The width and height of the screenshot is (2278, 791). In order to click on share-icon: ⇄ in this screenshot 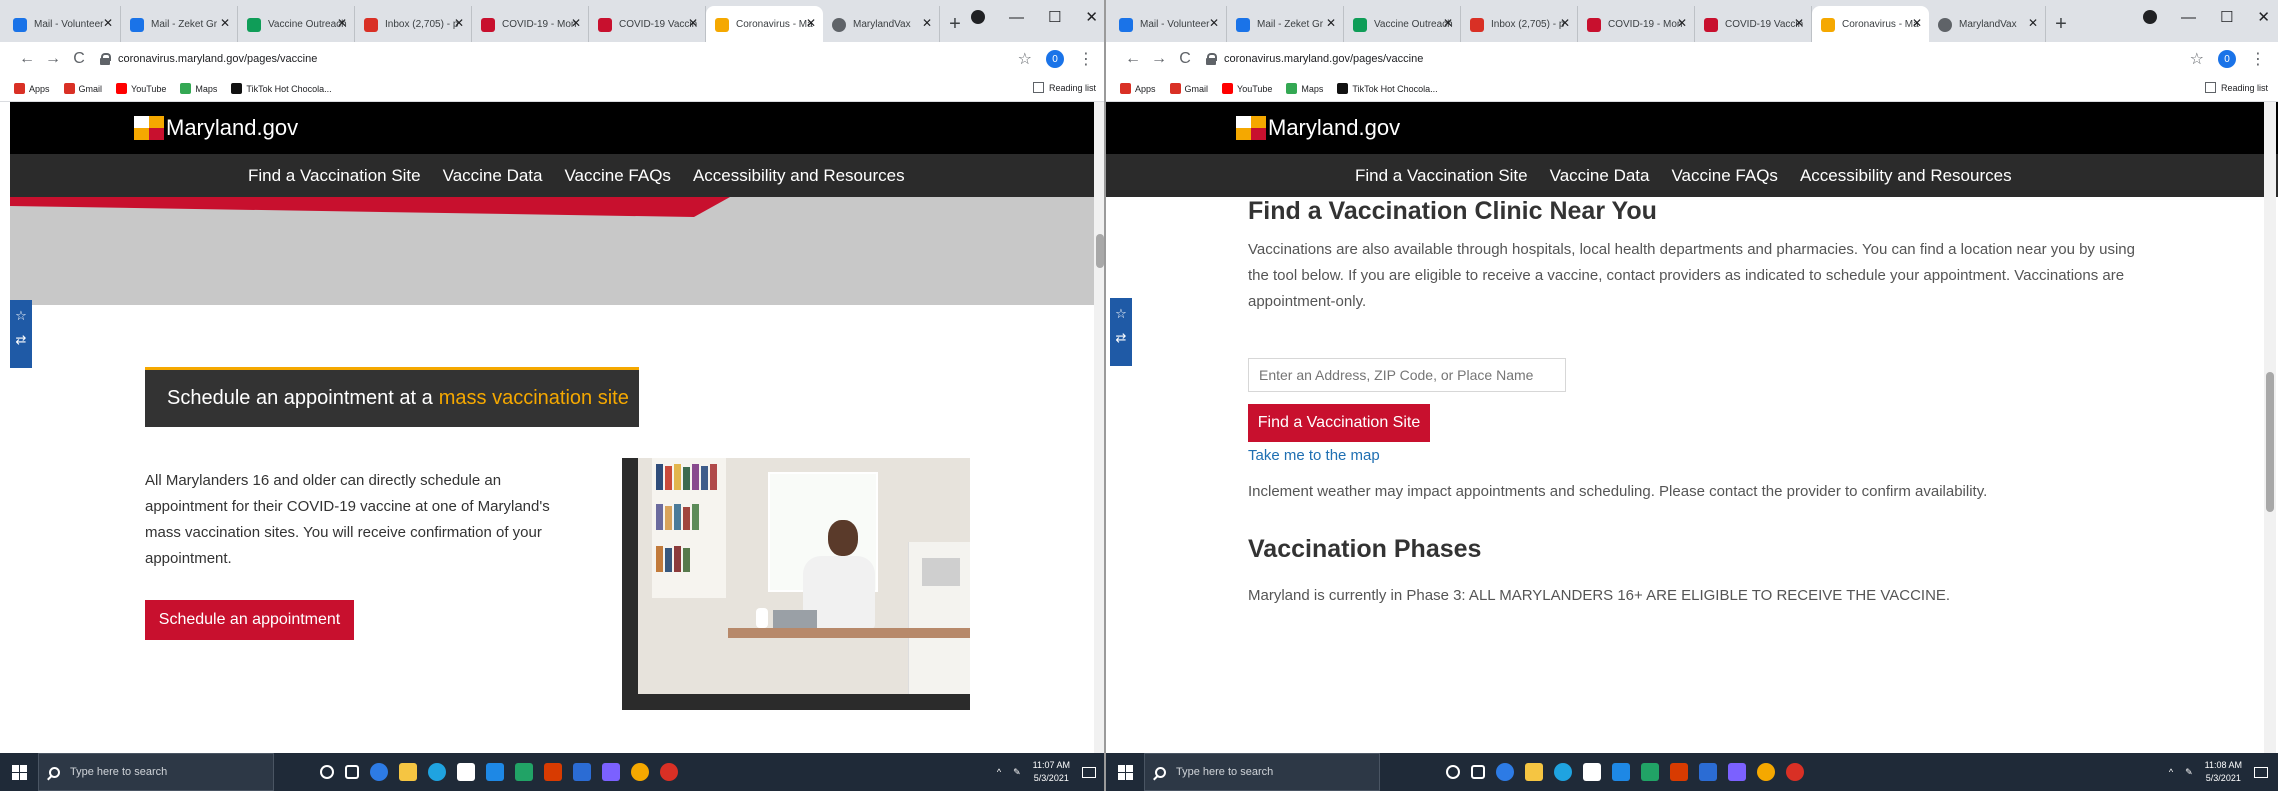, I will do `click(21, 340)`.